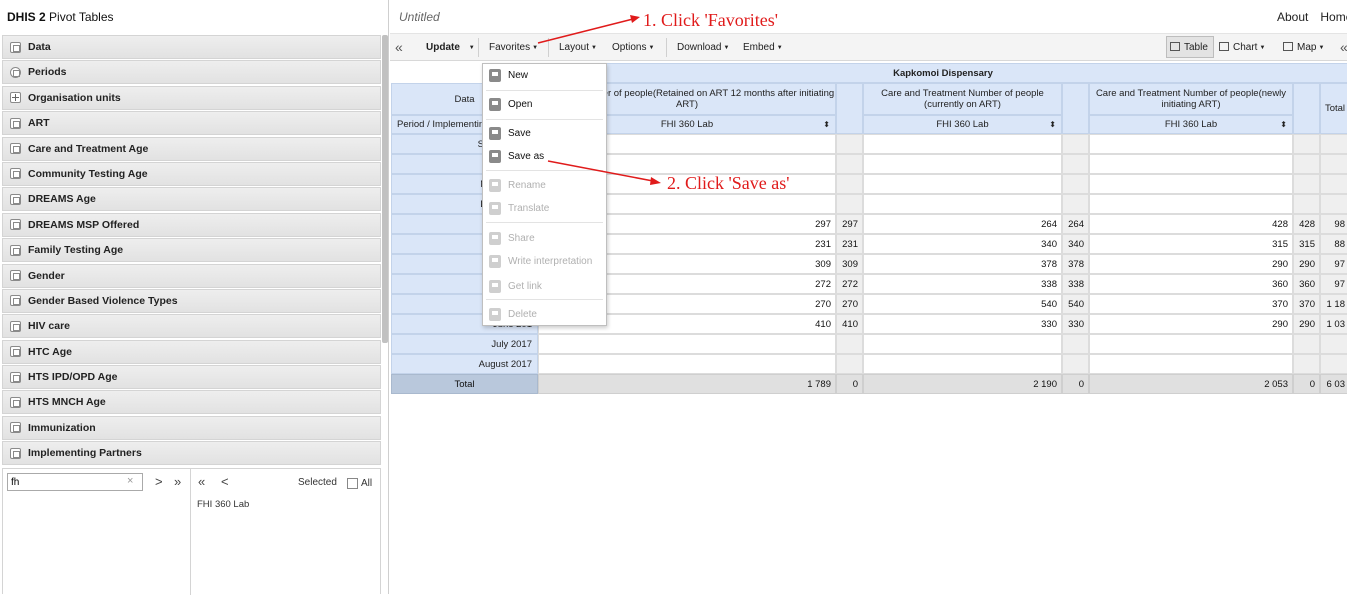  I want to click on arrow-save-as, so click(600, 171).